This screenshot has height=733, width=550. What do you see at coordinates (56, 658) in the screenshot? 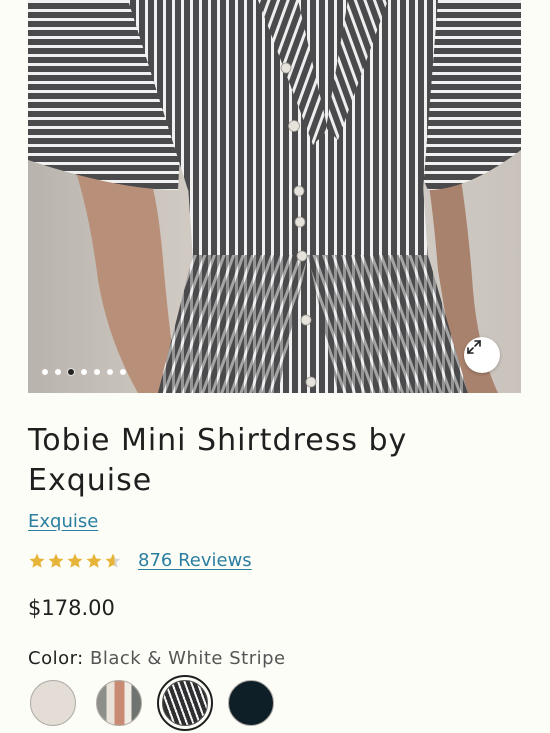
I see `color-label: Color:` at bounding box center [56, 658].